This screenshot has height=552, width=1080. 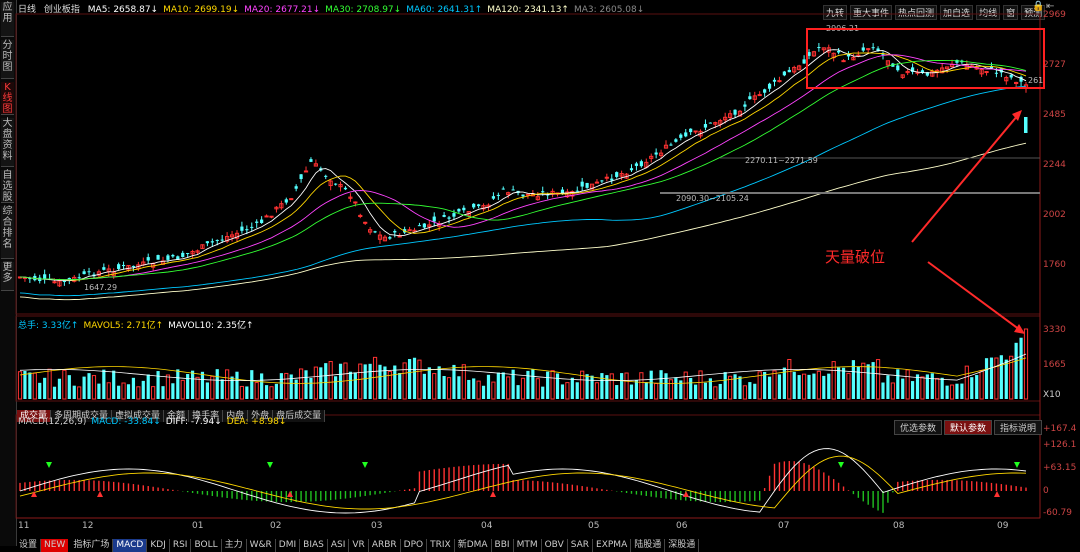 What do you see at coordinates (781, 160) in the screenshot?
I see `price-annotation: 2270.11~2271.59` at bounding box center [781, 160].